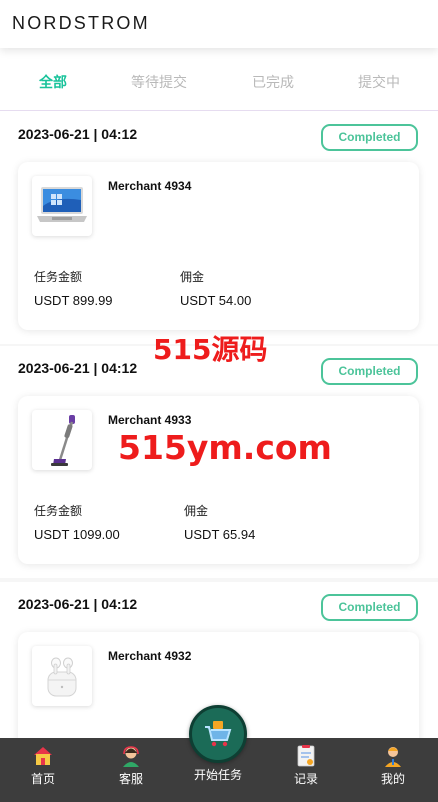 The width and height of the screenshot is (438, 802). Describe the element at coordinates (210, 349) in the screenshot. I see `watermark-text: 515源码` at that location.